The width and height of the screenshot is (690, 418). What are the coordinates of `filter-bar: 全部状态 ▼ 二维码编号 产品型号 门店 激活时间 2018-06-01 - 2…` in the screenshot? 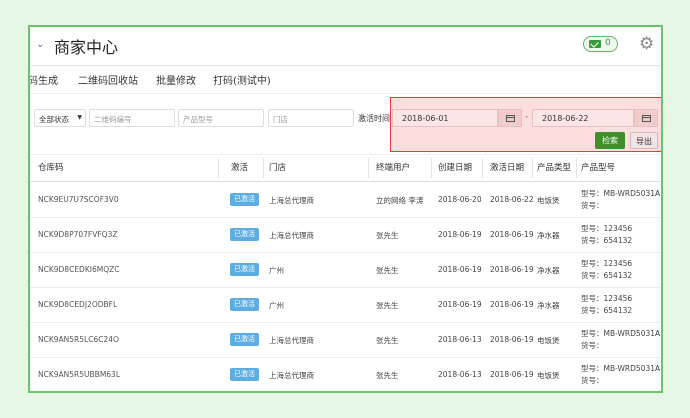 It's located at (345, 124).